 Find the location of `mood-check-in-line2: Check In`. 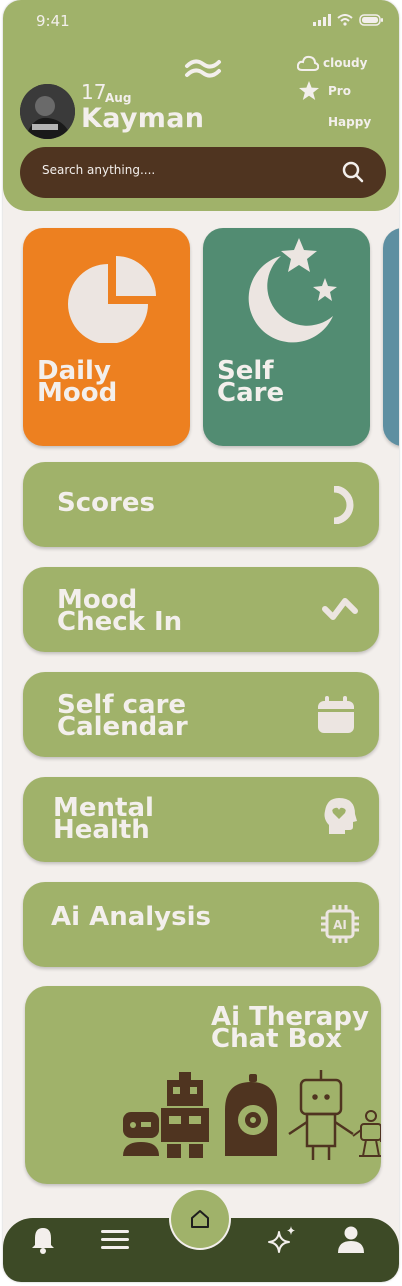

mood-check-in-line2: Check In is located at coordinates (120, 622).